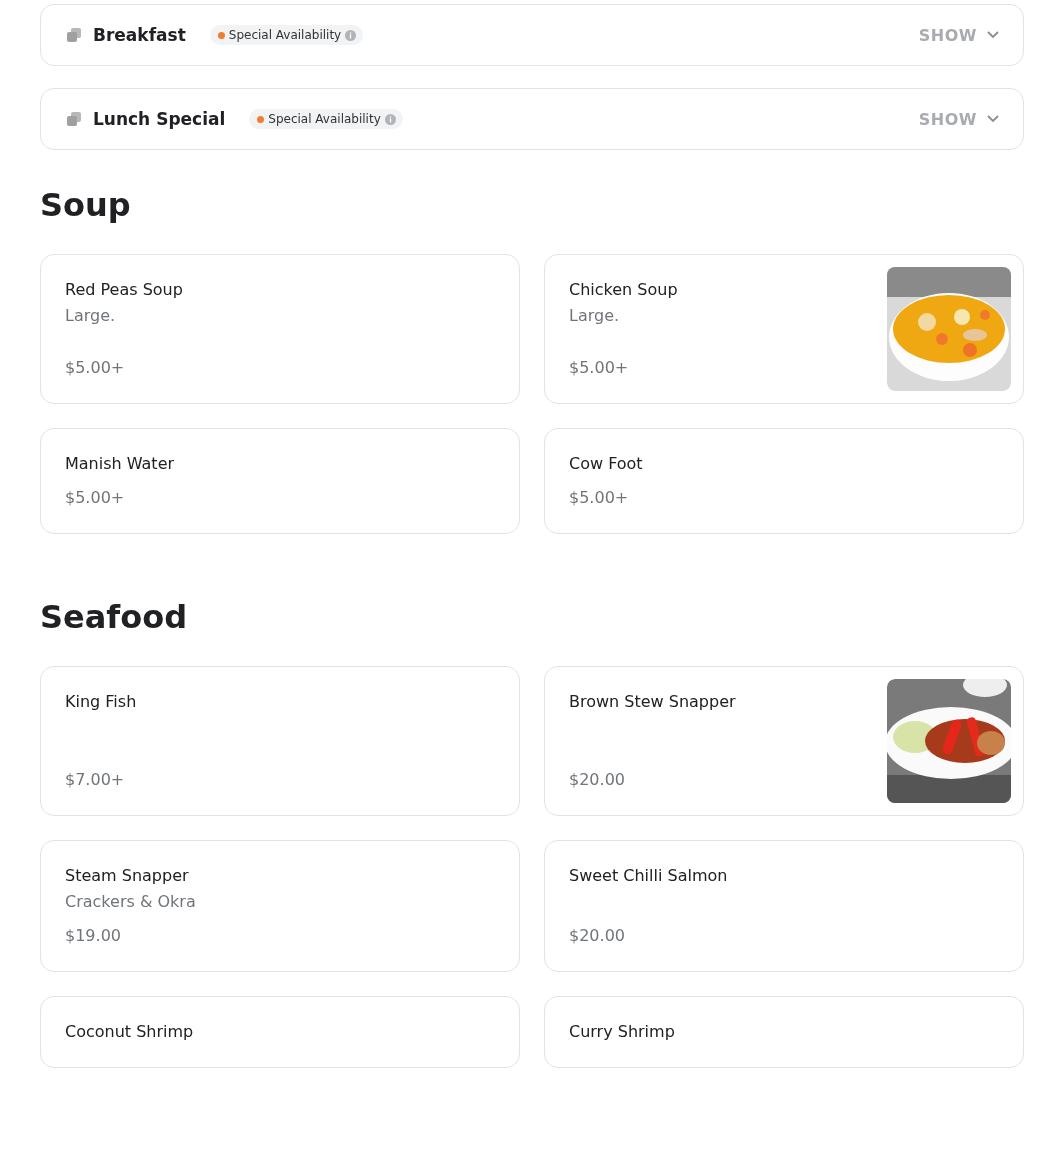 This screenshot has width=1064, height=1150. What do you see at coordinates (93, 936) in the screenshot?
I see `item-price: $19.00` at bounding box center [93, 936].